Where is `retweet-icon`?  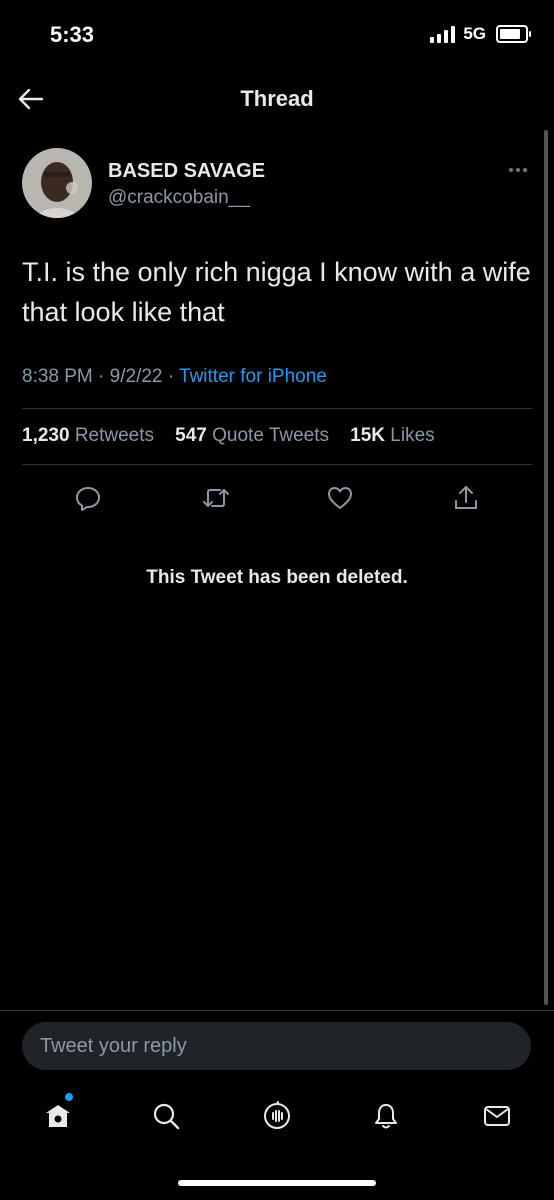 retweet-icon is located at coordinates (216, 498).